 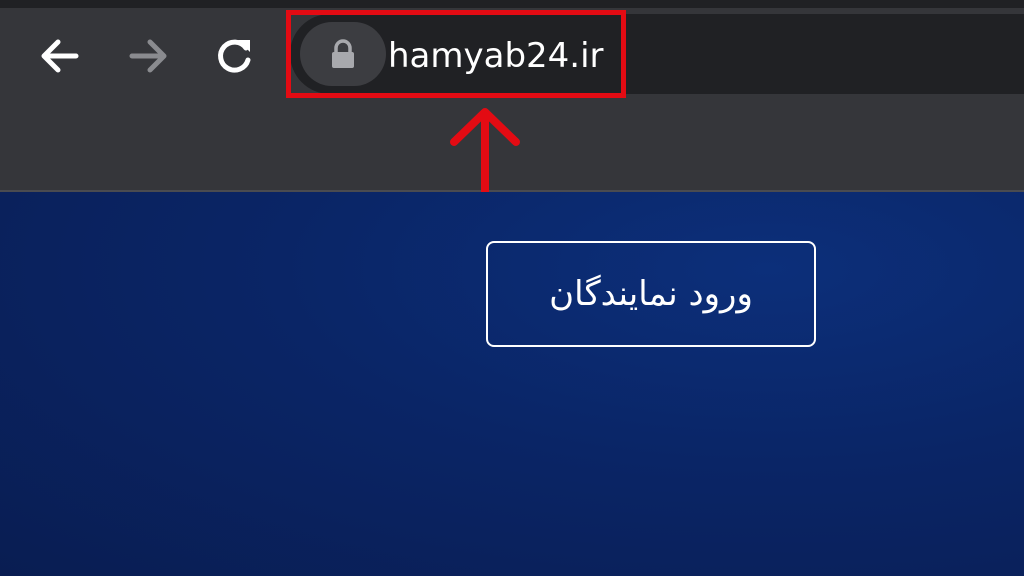 What do you see at coordinates (512, 4) in the screenshot?
I see `tab-strip` at bounding box center [512, 4].